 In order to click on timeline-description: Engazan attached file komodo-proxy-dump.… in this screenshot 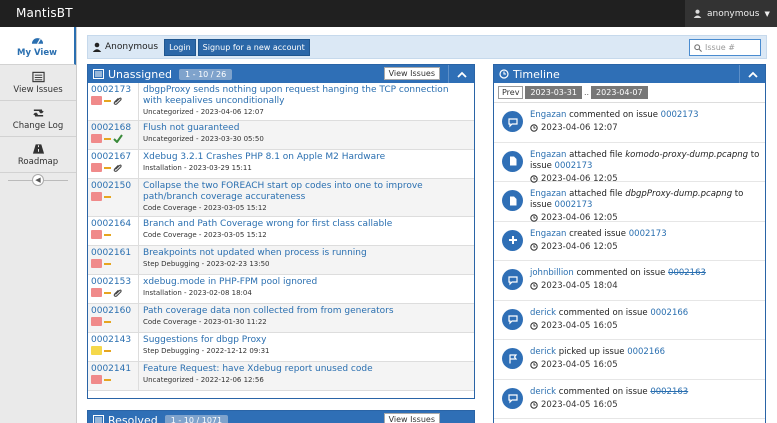, I will do `click(647, 161)`.